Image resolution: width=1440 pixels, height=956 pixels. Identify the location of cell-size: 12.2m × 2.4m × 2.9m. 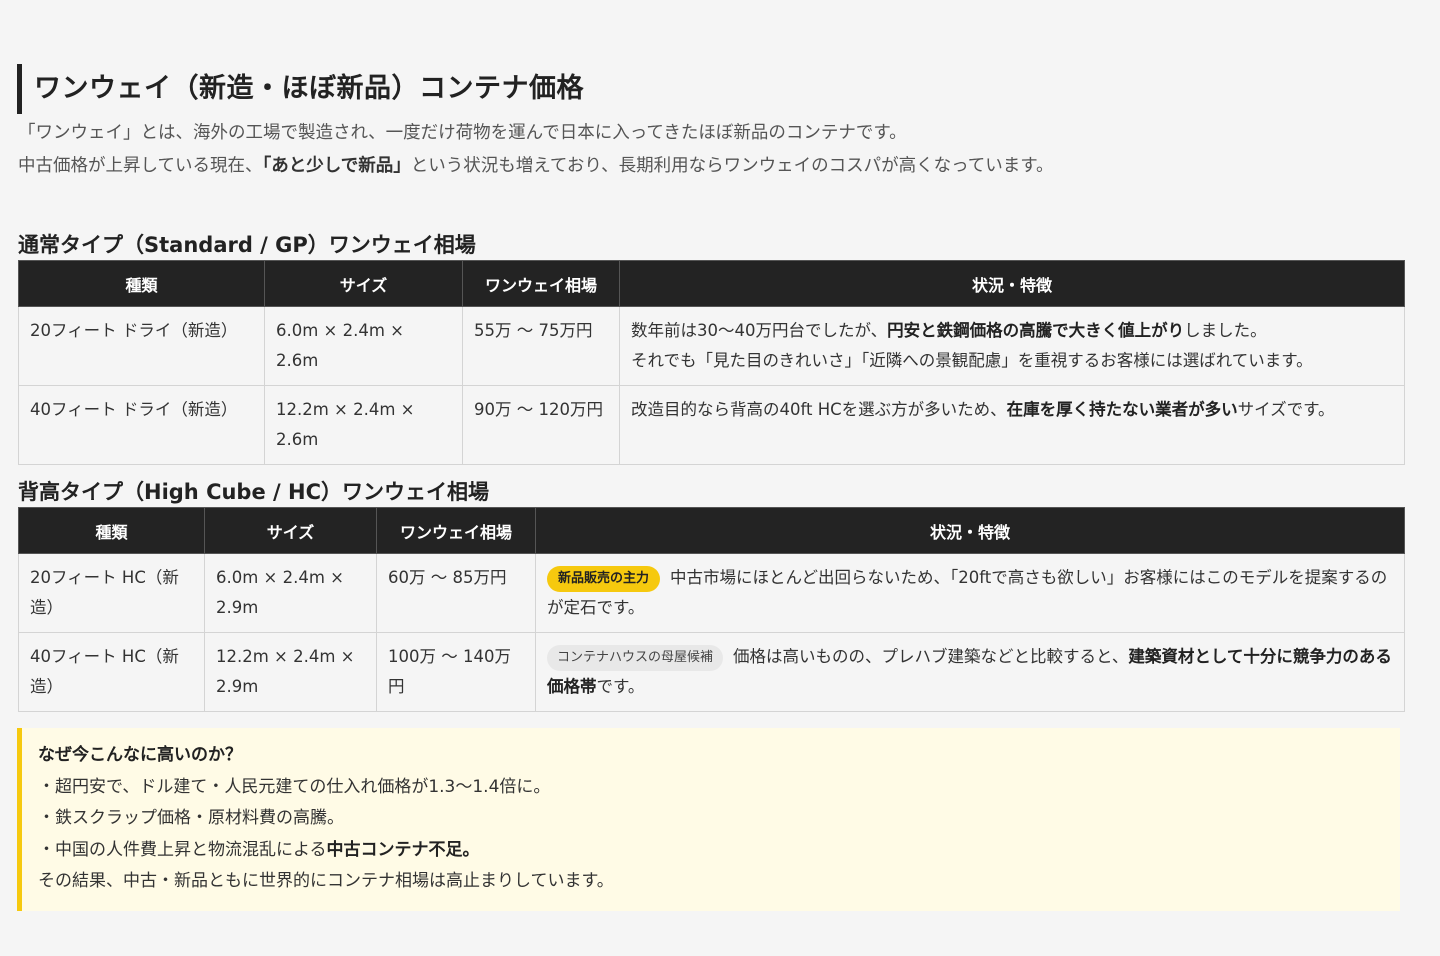
(290, 672).